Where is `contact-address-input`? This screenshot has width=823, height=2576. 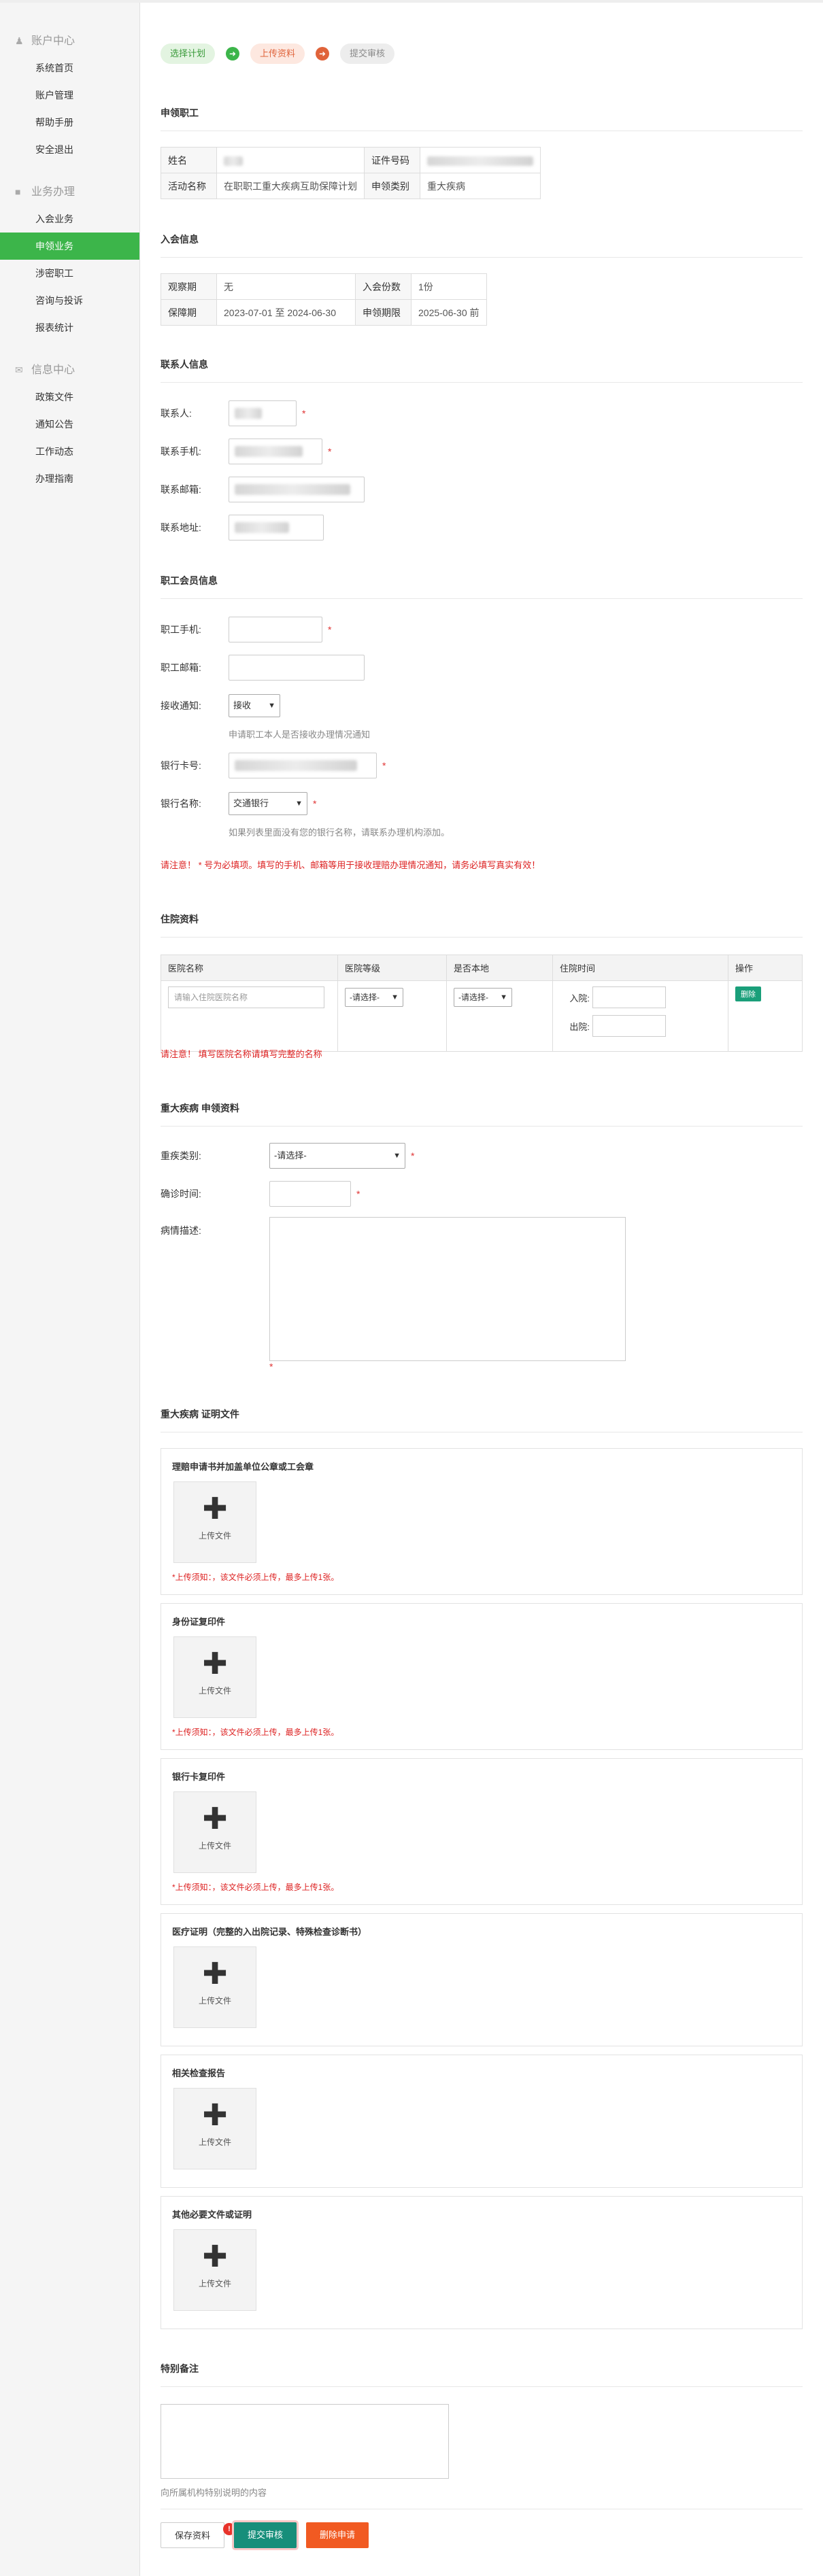 contact-address-input is located at coordinates (276, 527).